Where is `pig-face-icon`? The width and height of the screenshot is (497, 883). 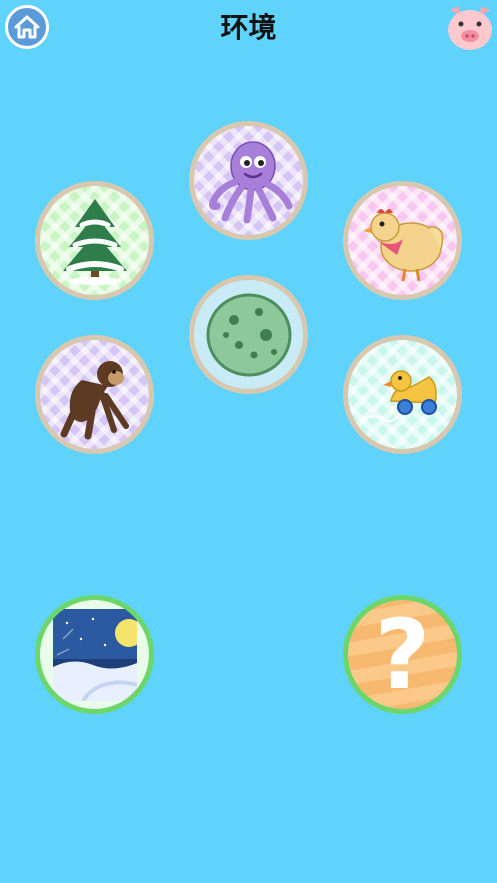
pig-face-icon is located at coordinates (470, 28).